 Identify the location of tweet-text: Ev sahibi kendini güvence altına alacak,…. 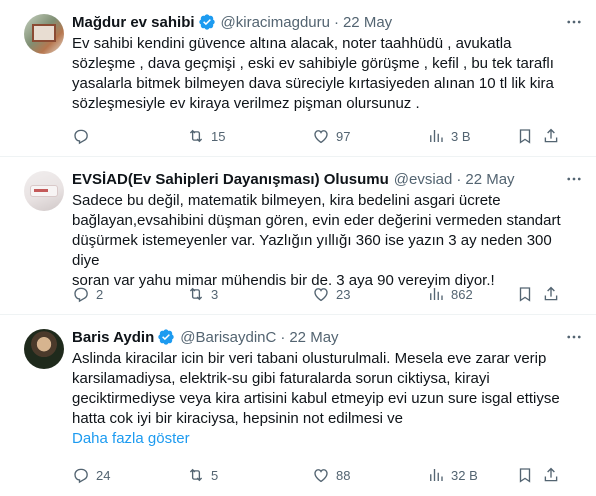
(322, 74).